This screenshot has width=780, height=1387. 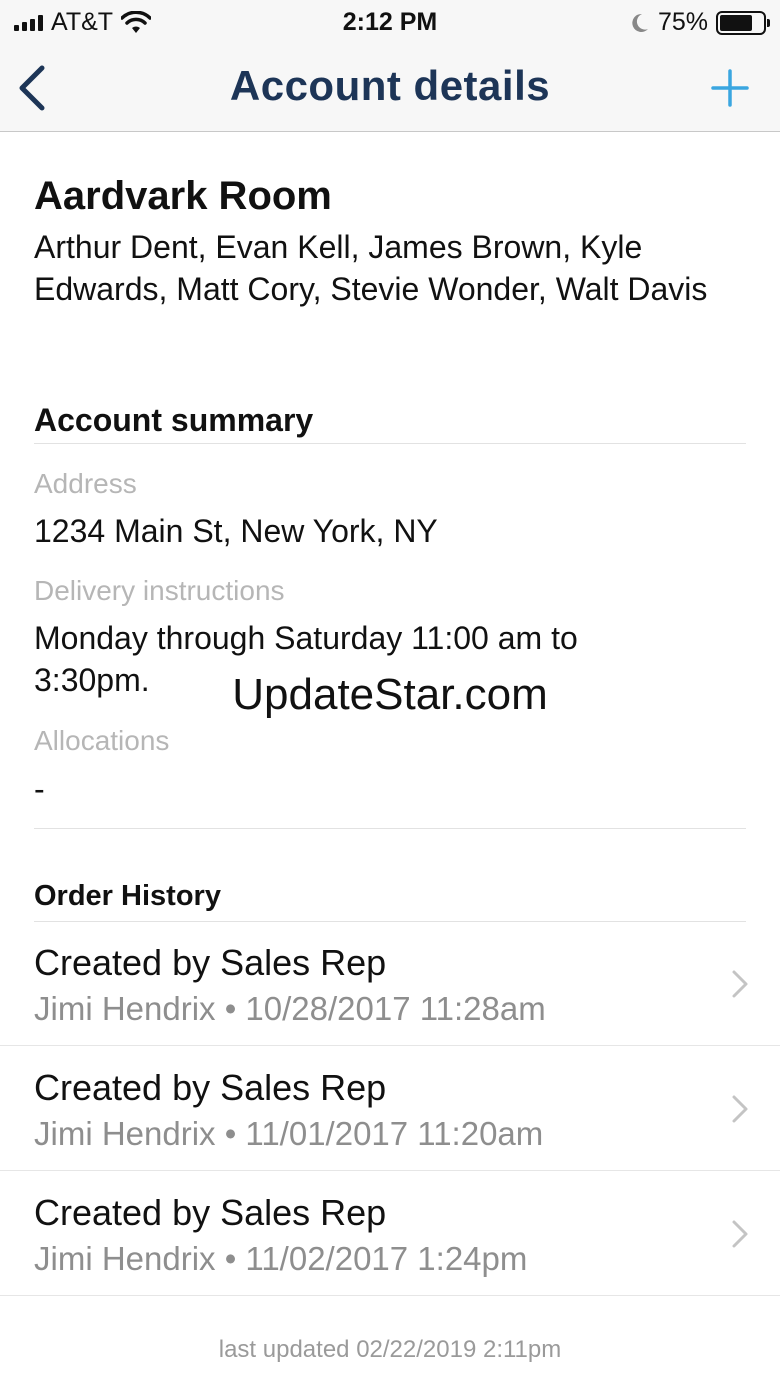 I want to click on order-history-title: Order History, so click(x=127, y=896).